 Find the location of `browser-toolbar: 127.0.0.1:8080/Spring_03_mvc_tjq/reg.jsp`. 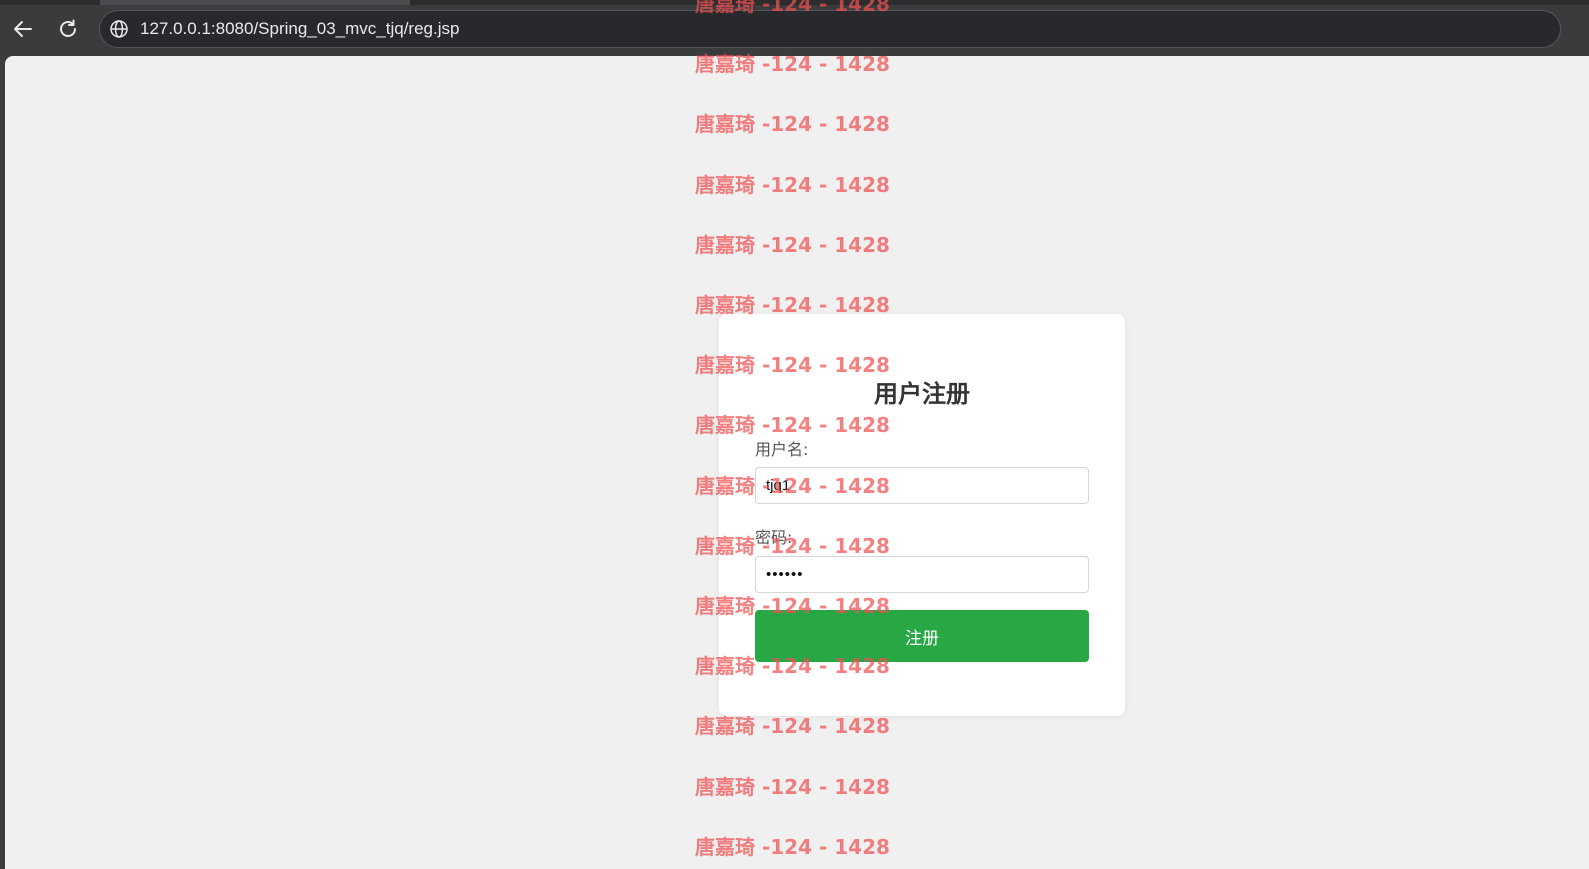

browser-toolbar: 127.0.0.1:8080/Spring_03_mvc_tjq/reg.jsp is located at coordinates (794, 28).